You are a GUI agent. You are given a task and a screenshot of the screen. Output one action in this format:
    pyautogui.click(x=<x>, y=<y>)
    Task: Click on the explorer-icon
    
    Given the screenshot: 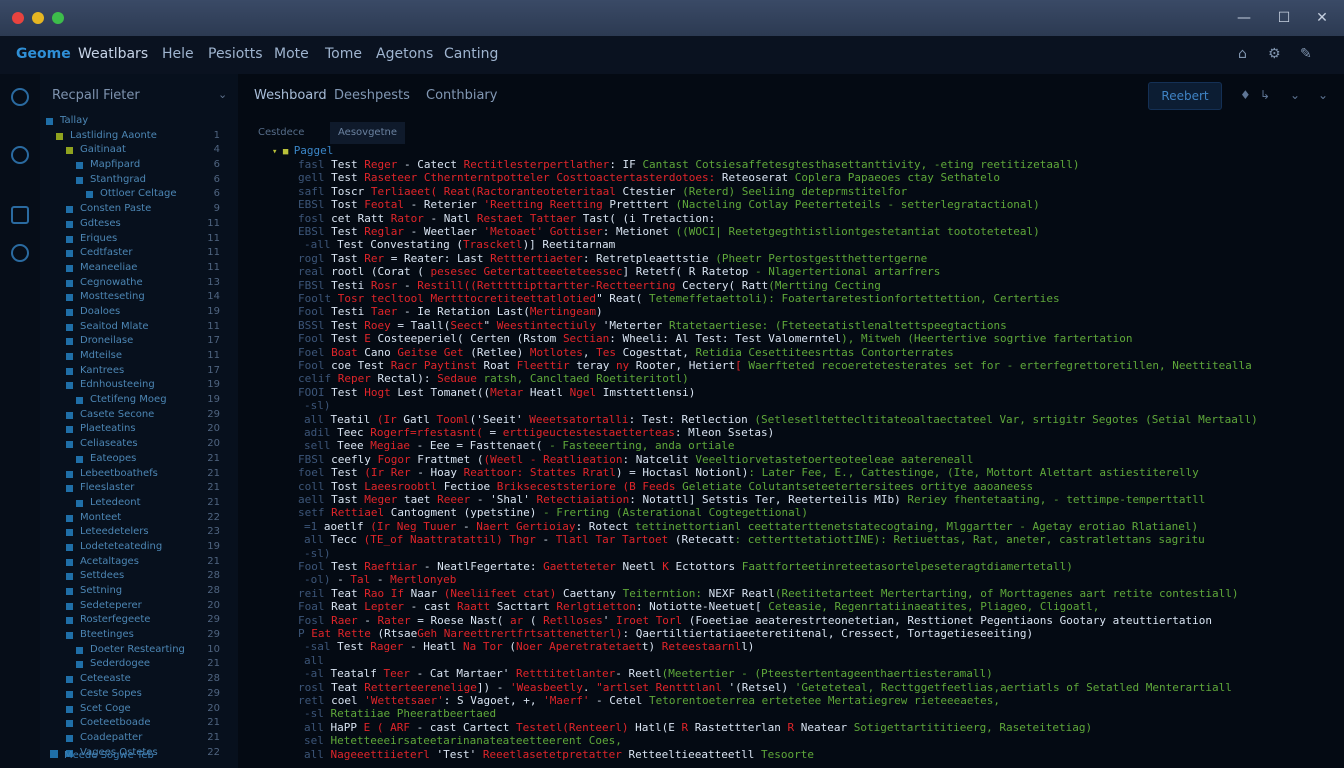 What is the action you would take?
    pyautogui.click(x=20, y=97)
    